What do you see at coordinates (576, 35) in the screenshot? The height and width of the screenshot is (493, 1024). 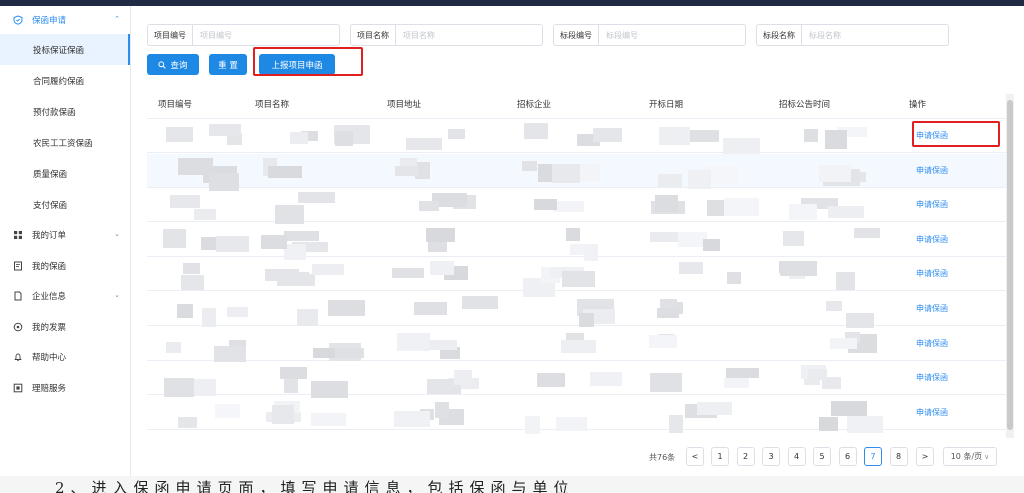 I see `section-no-label: 标段编号` at bounding box center [576, 35].